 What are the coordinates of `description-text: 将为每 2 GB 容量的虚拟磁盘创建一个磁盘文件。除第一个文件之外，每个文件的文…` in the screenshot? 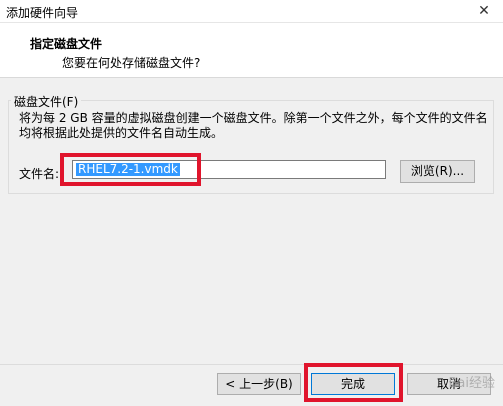 It's located at (253, 125).